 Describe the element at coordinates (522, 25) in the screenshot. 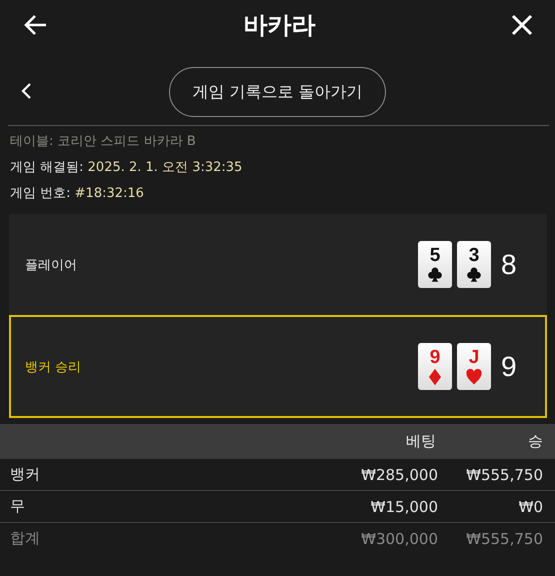

I see `close-icon` at that location.